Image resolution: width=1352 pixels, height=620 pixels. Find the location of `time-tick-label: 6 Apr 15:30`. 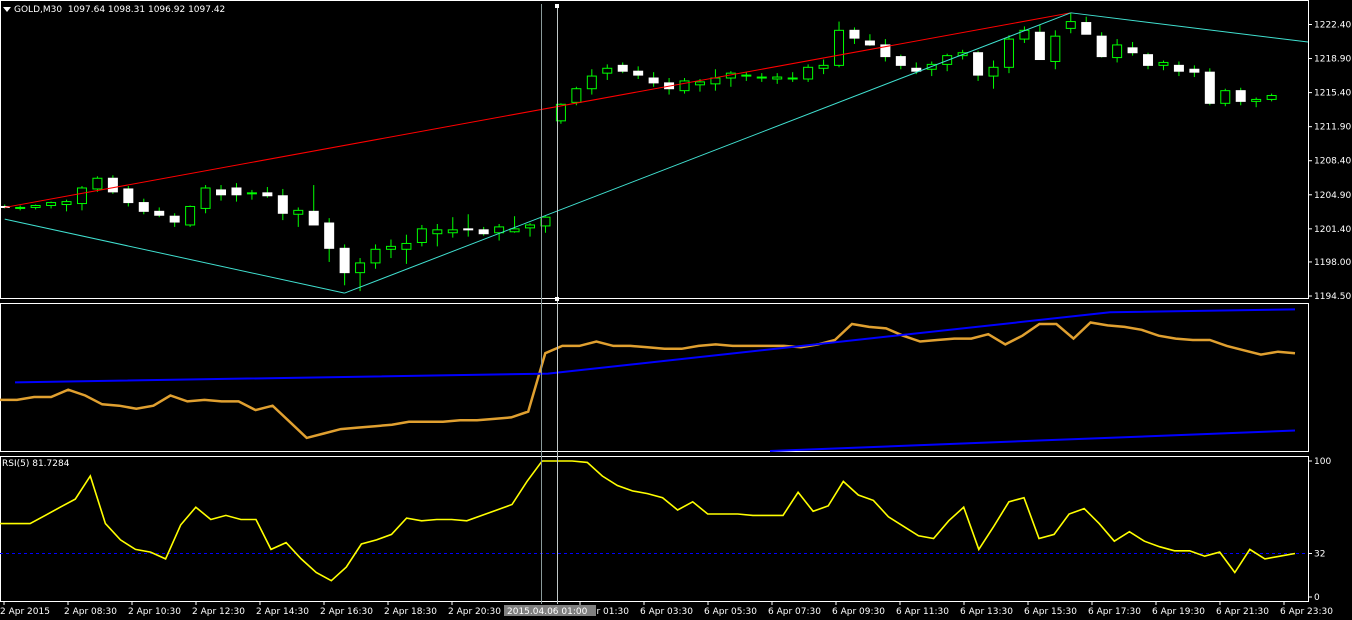

time-tick-label: 6 Apr 15:30 is located at coordinates (1050, 612).